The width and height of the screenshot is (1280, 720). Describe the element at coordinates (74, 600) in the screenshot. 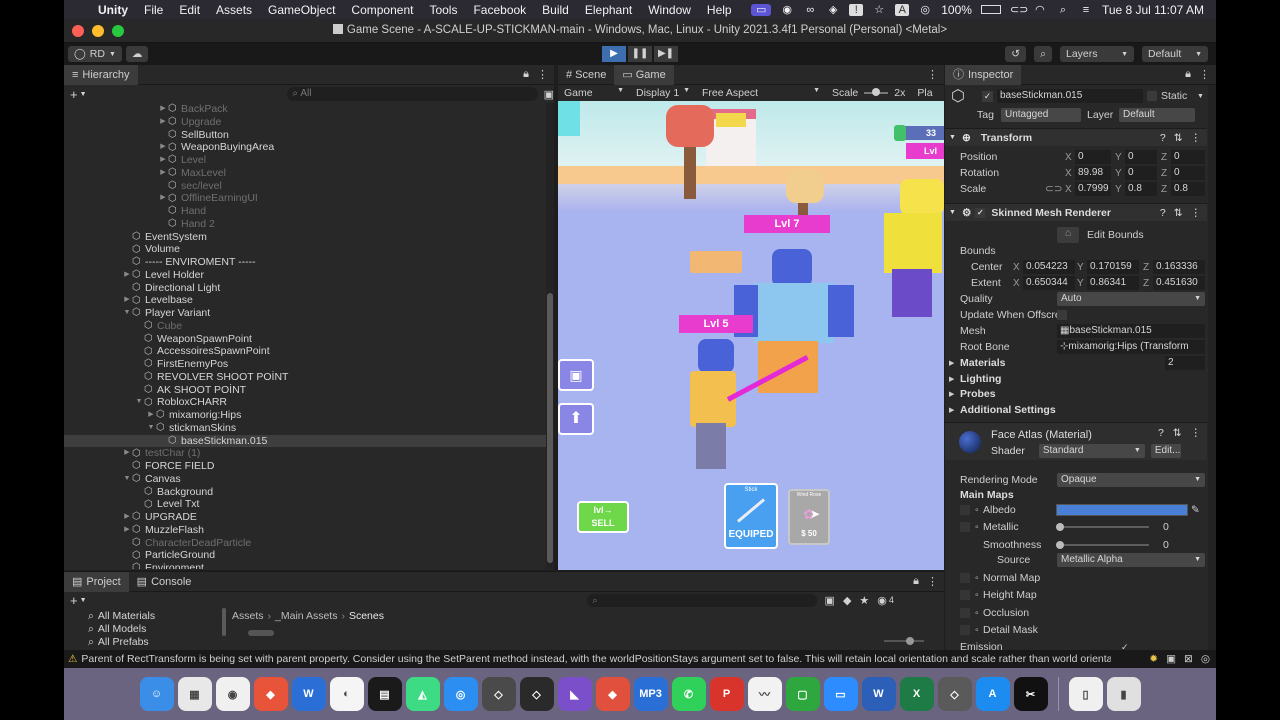

I see `add-icon: +` at that location.